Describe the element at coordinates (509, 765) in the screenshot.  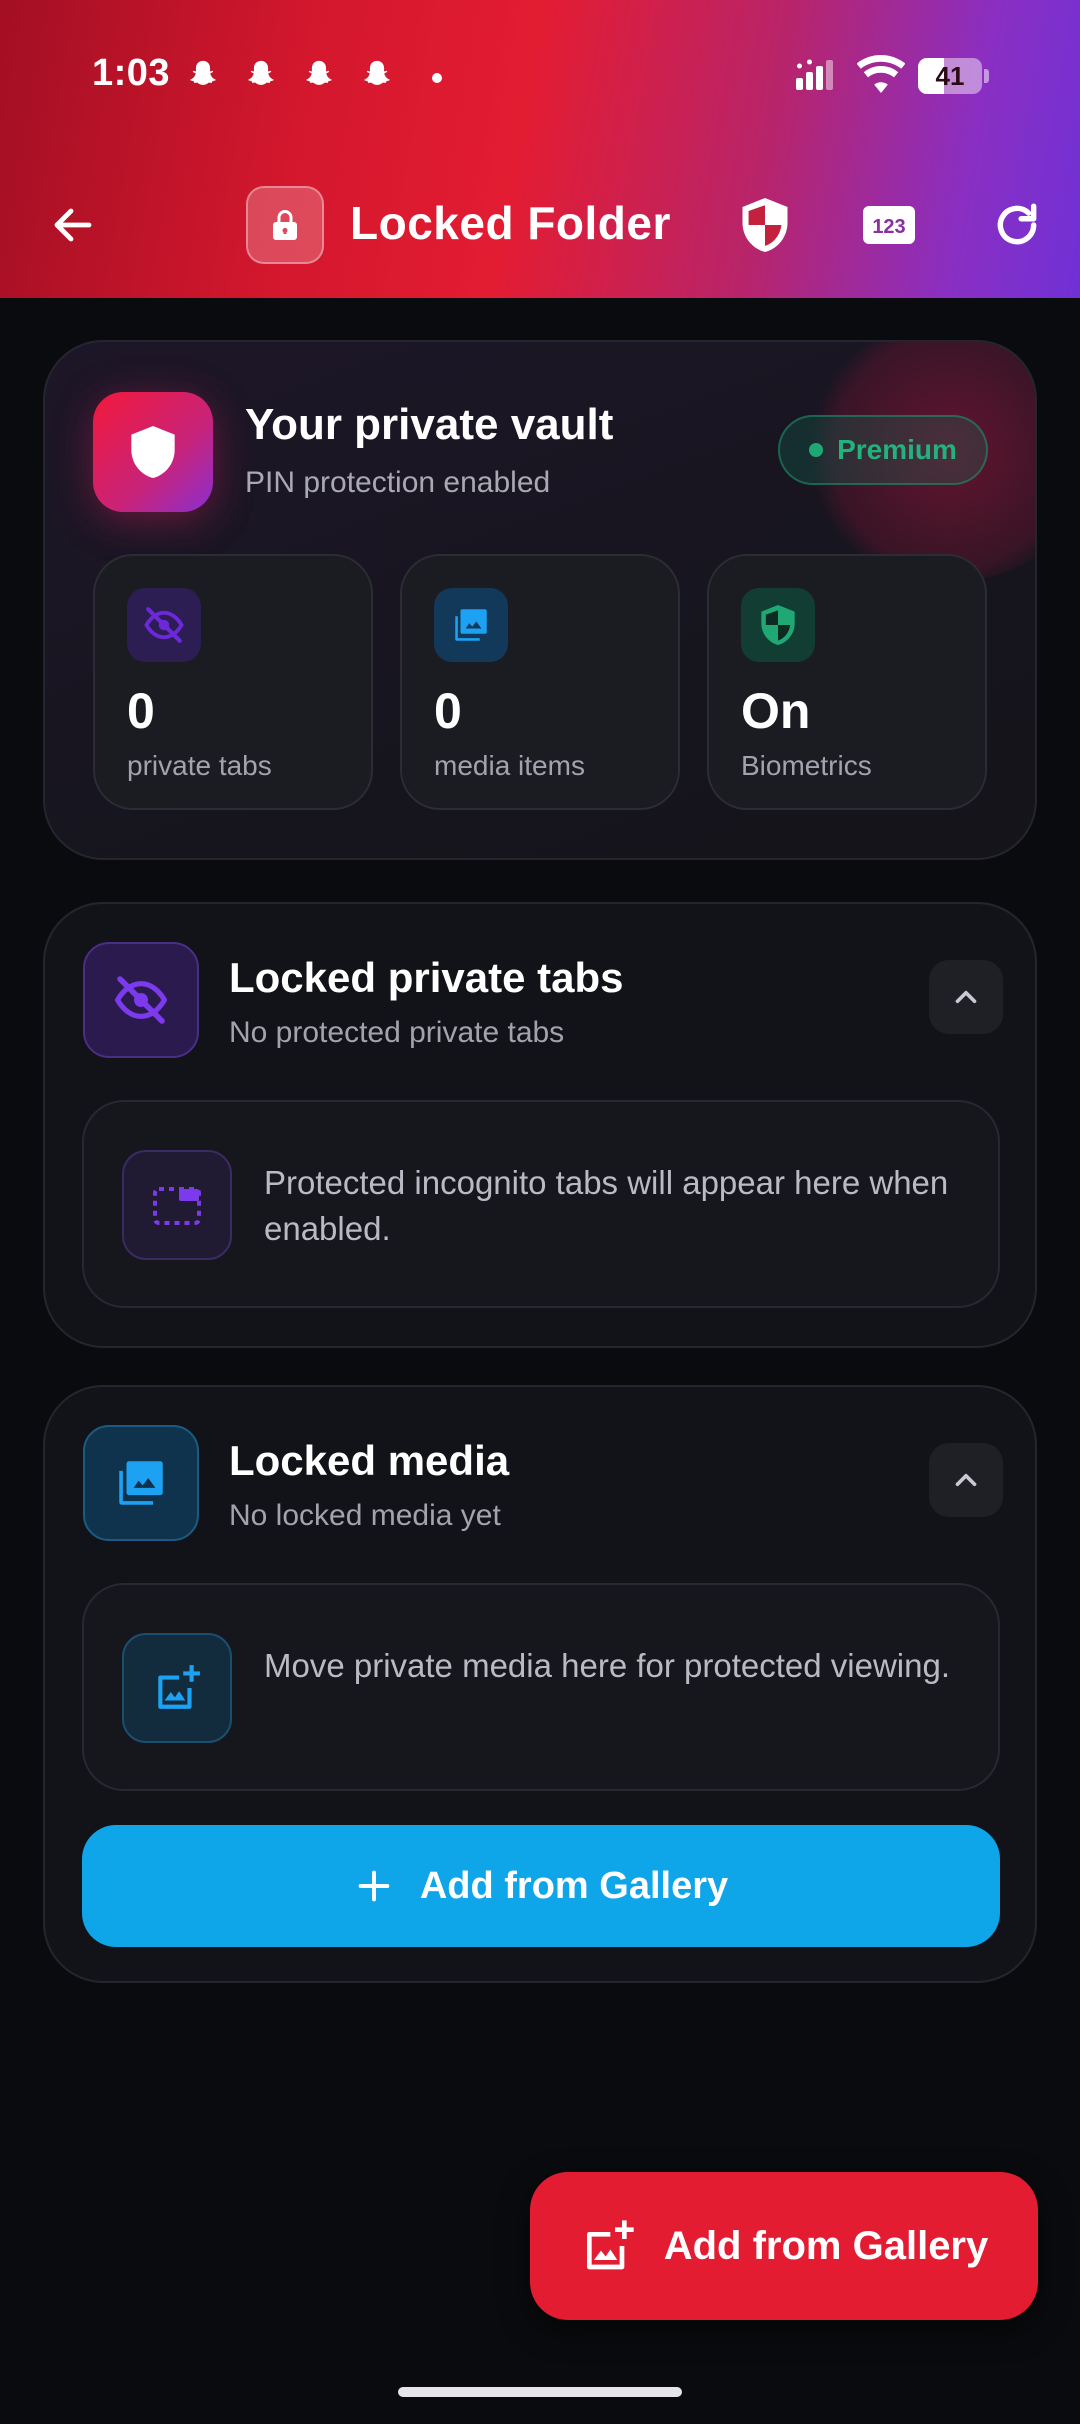
I see `stat-label: media items` at that location.